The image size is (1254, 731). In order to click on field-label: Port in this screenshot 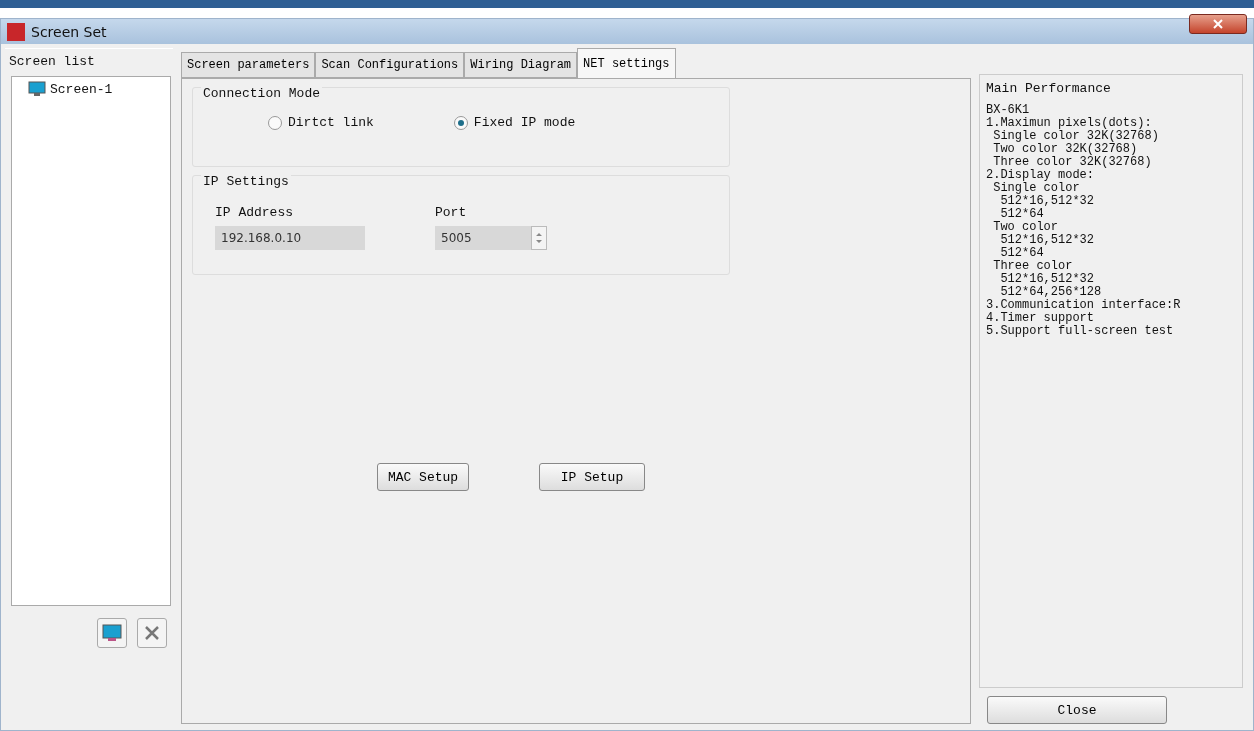, I will do `click(451, 212)`.